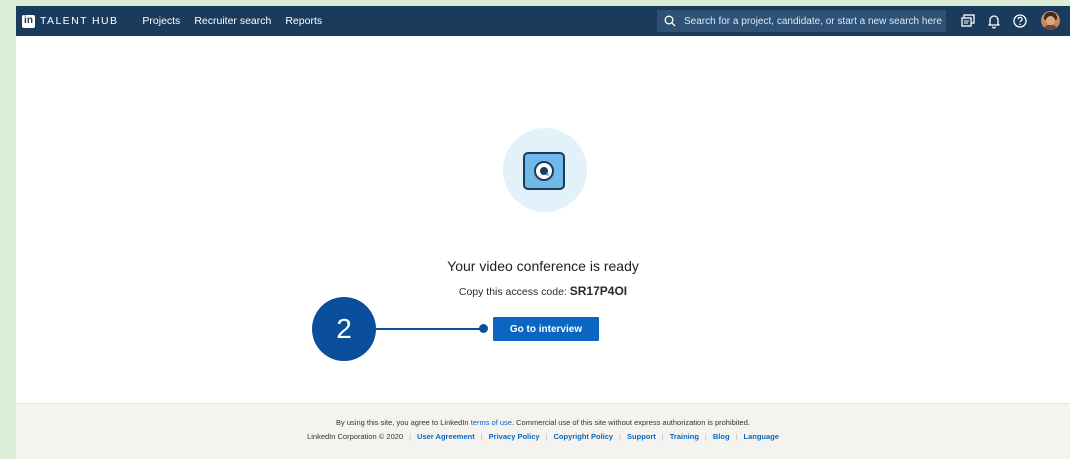 This screenshot has height=459, width=1070. What do you see at coordinates (598, 291) in the screenshot?
I see `access-code: SR17P4OI` at bounding box center [598, 291].